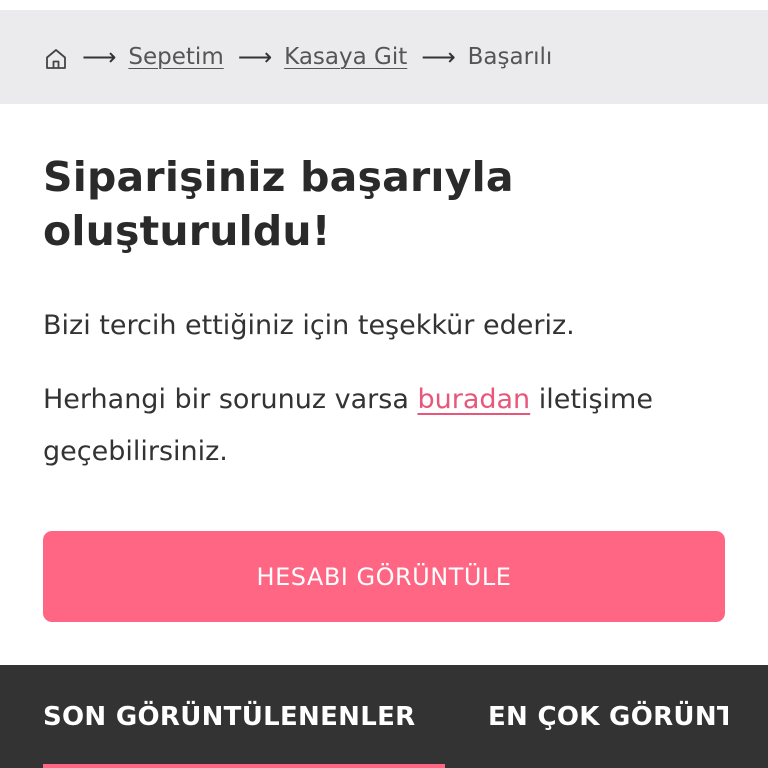  What do you see at coordinates (276, 57) in the screenshot?
I see `breadcrumb: ⟶ Sepetim ⟶ Kasaya Git ⟶ Başarılı` at bounding box center [276, 57].